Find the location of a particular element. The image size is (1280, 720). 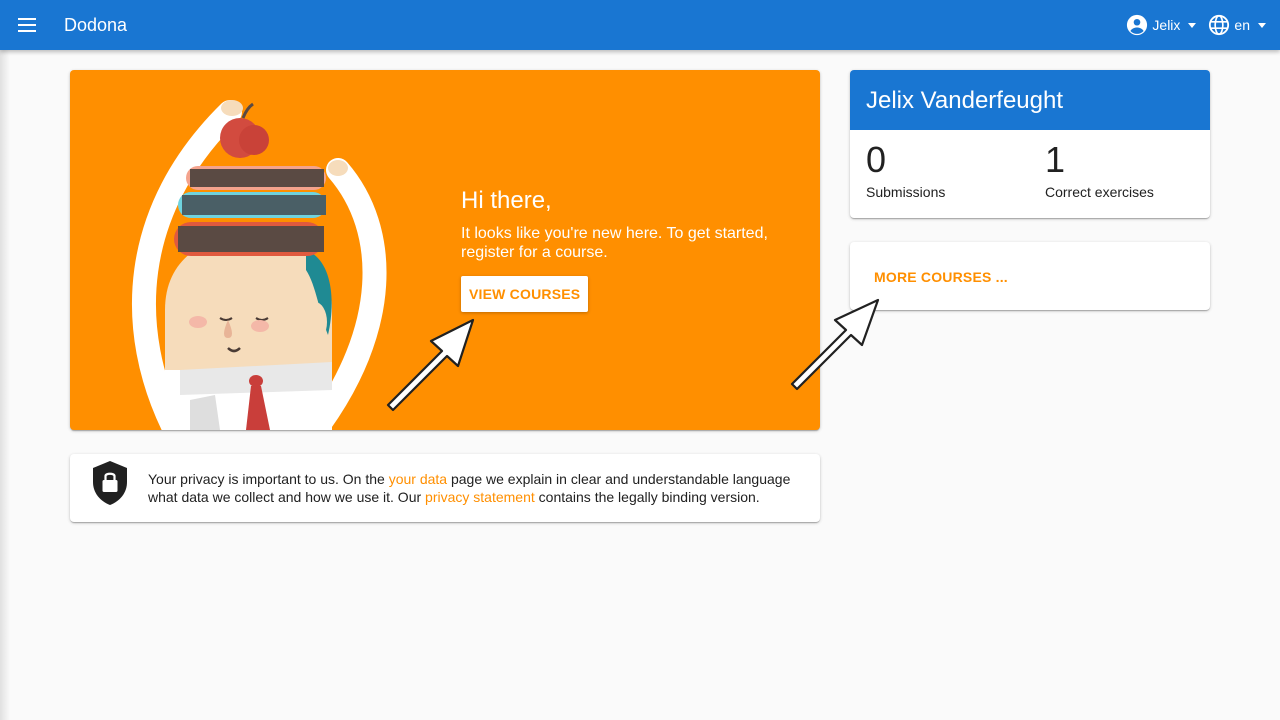

submissions-count: 0 is located at coordinates (876, 159).